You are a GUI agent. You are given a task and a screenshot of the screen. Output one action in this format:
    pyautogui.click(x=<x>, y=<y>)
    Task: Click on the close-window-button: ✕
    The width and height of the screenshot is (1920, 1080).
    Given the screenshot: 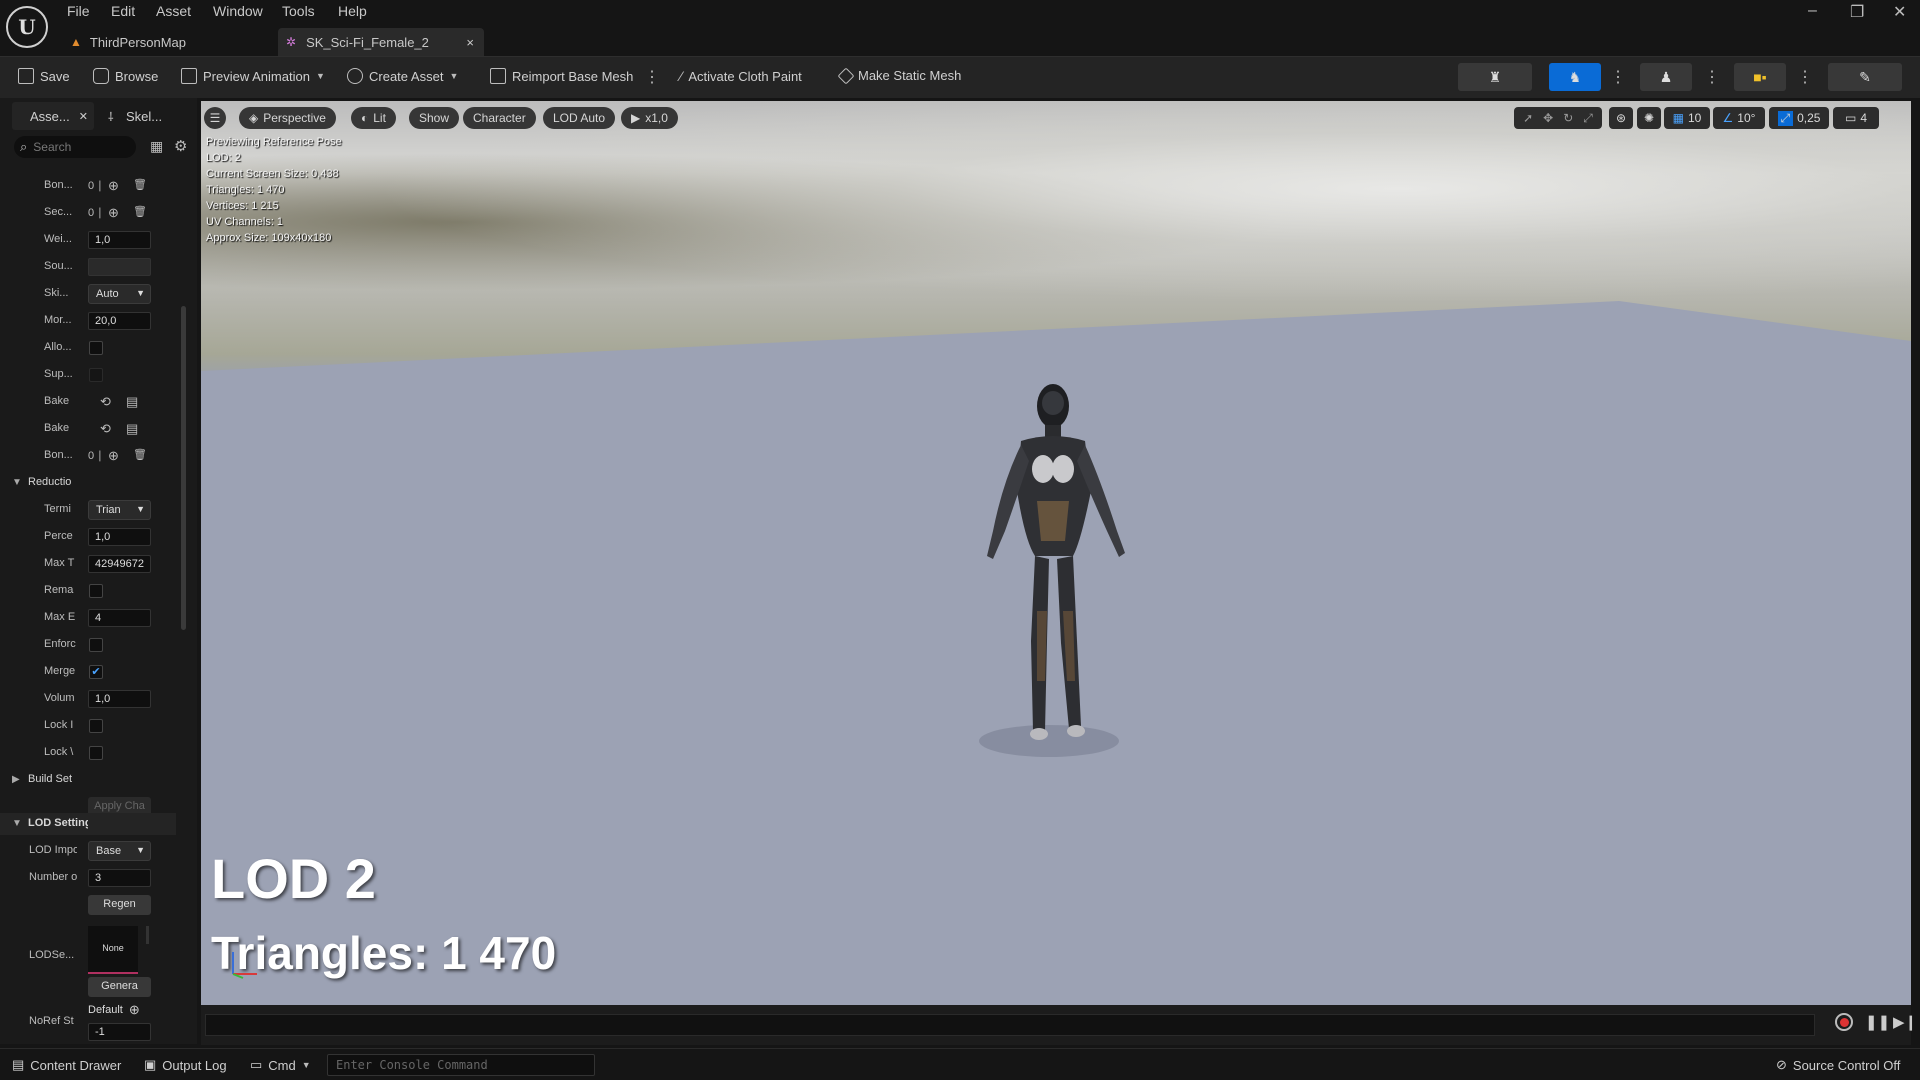 What is the action you would take?
    pyautogui.click(x=1899, y=12)
    